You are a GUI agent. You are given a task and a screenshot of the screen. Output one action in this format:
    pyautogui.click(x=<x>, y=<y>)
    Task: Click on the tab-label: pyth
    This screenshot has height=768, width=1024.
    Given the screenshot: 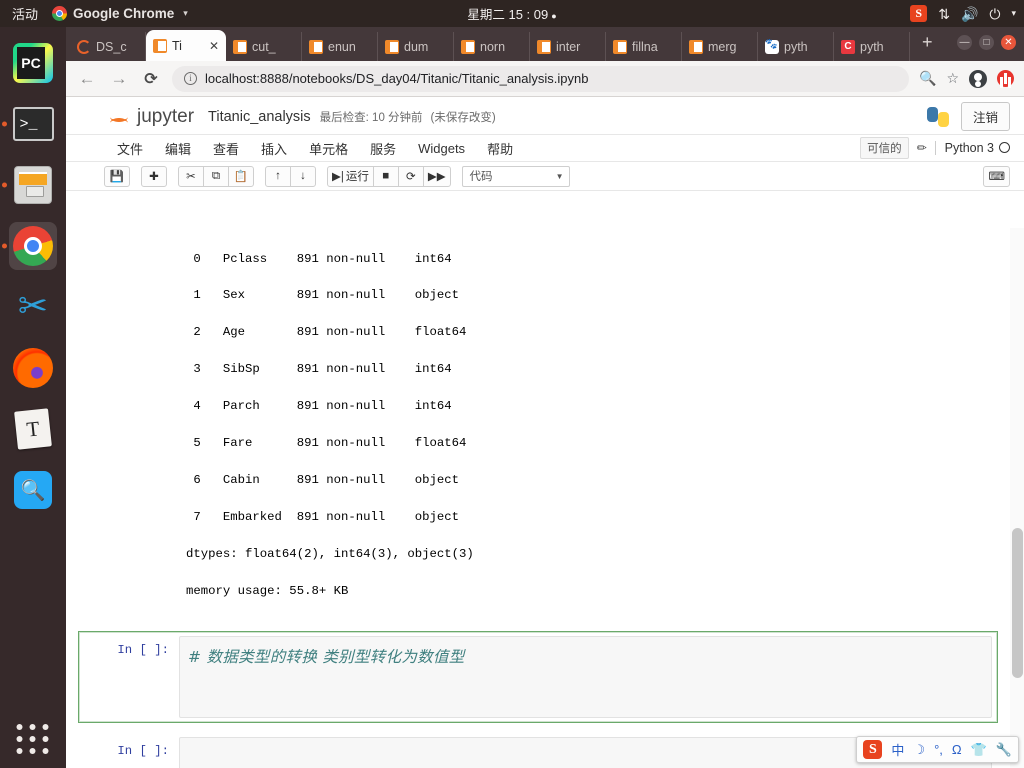 What is the action you would take?
    pyautogui.click(x=796, y=46)
    